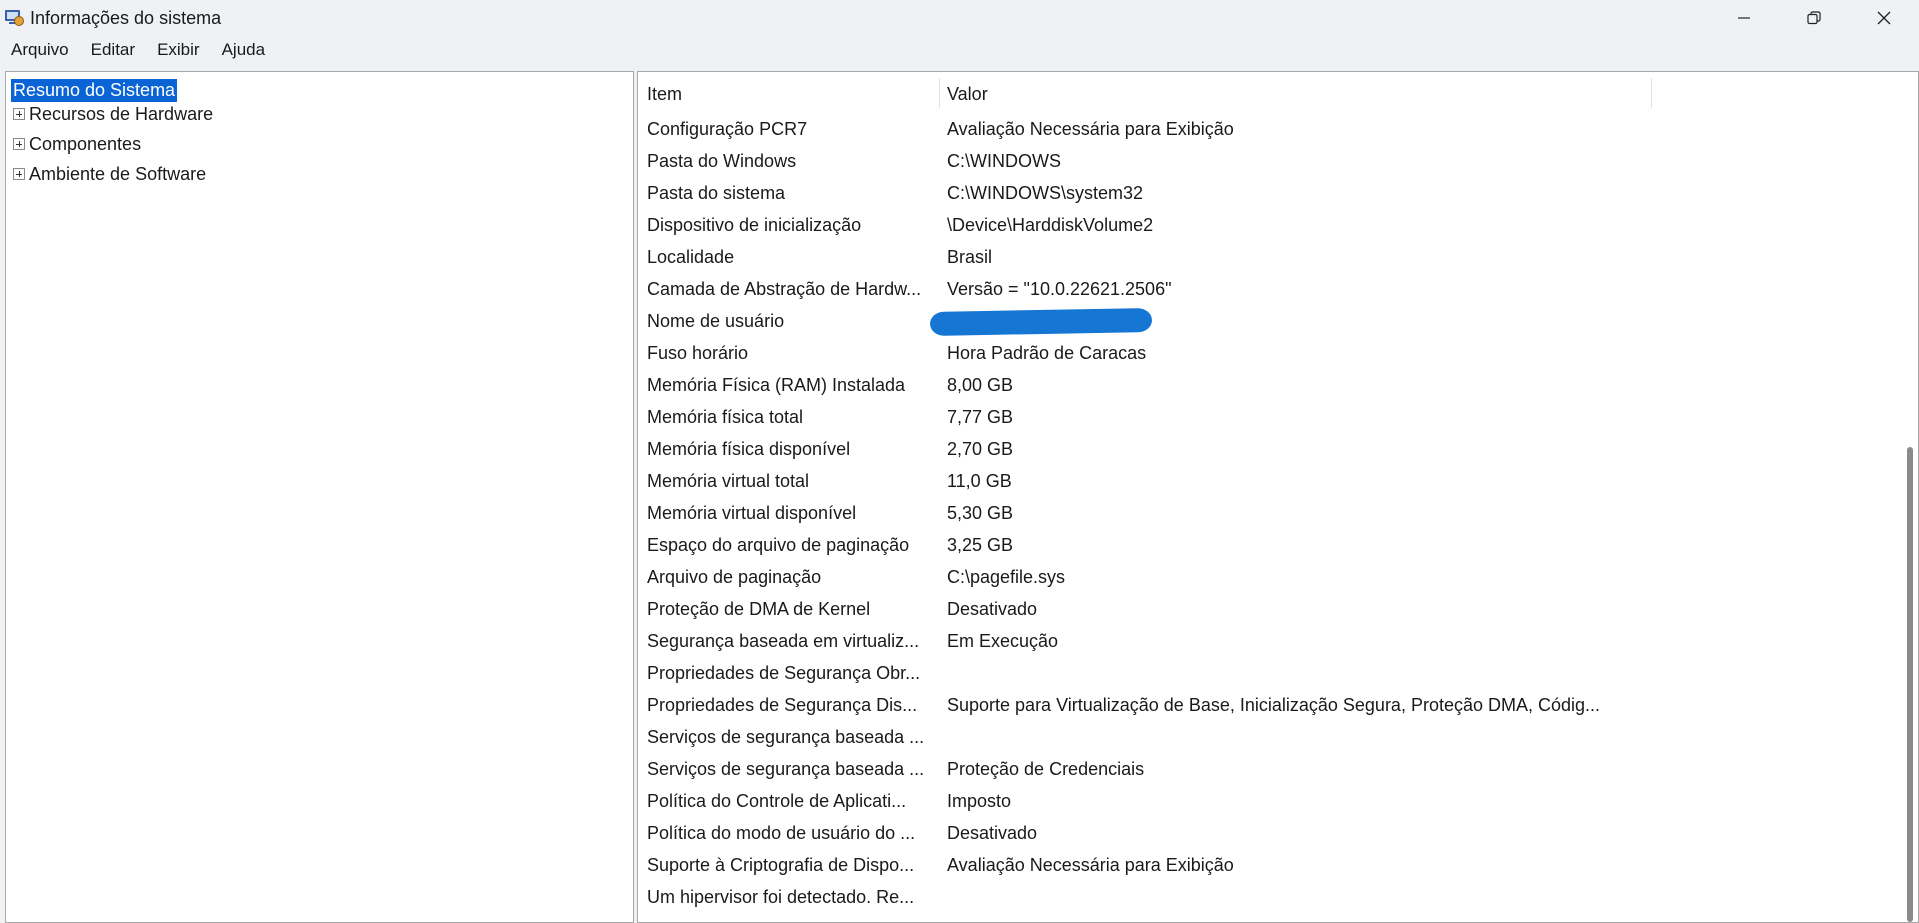  What do you see at coordinates (1059, 289) in the screenshot?
I see `cell-value: Versão = "10.0.22621.2506"` at bounding box center [1059, 289].